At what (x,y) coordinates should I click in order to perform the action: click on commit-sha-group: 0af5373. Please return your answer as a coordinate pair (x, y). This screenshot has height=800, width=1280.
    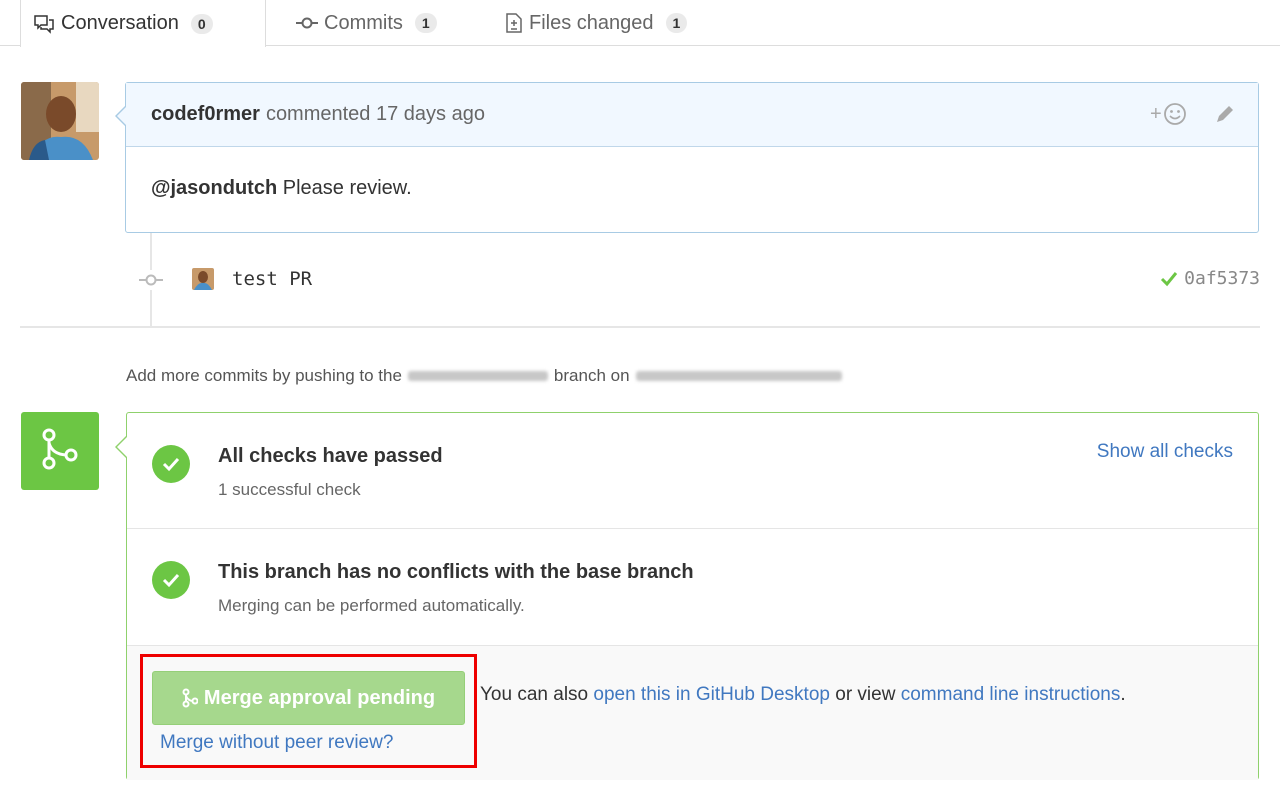
    Looking at the image, I should click on (1210, 278).